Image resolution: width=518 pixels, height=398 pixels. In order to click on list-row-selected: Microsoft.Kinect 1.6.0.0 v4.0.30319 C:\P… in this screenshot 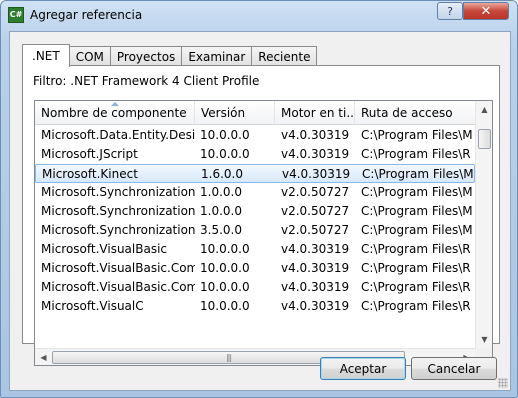, I will do `click(255, 173)`.